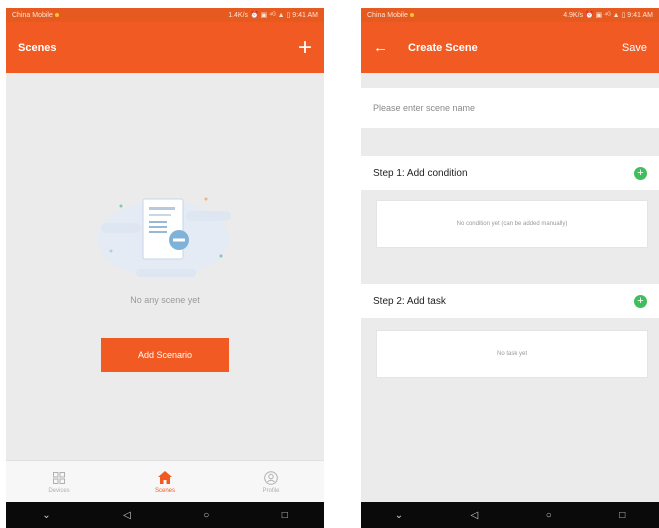 This screenshot has height=528, width=659. What do you see at coordinates (271, 490) in the screenshot?
I see `nav-label-profile: Profile` at bounding box center [271, 490].